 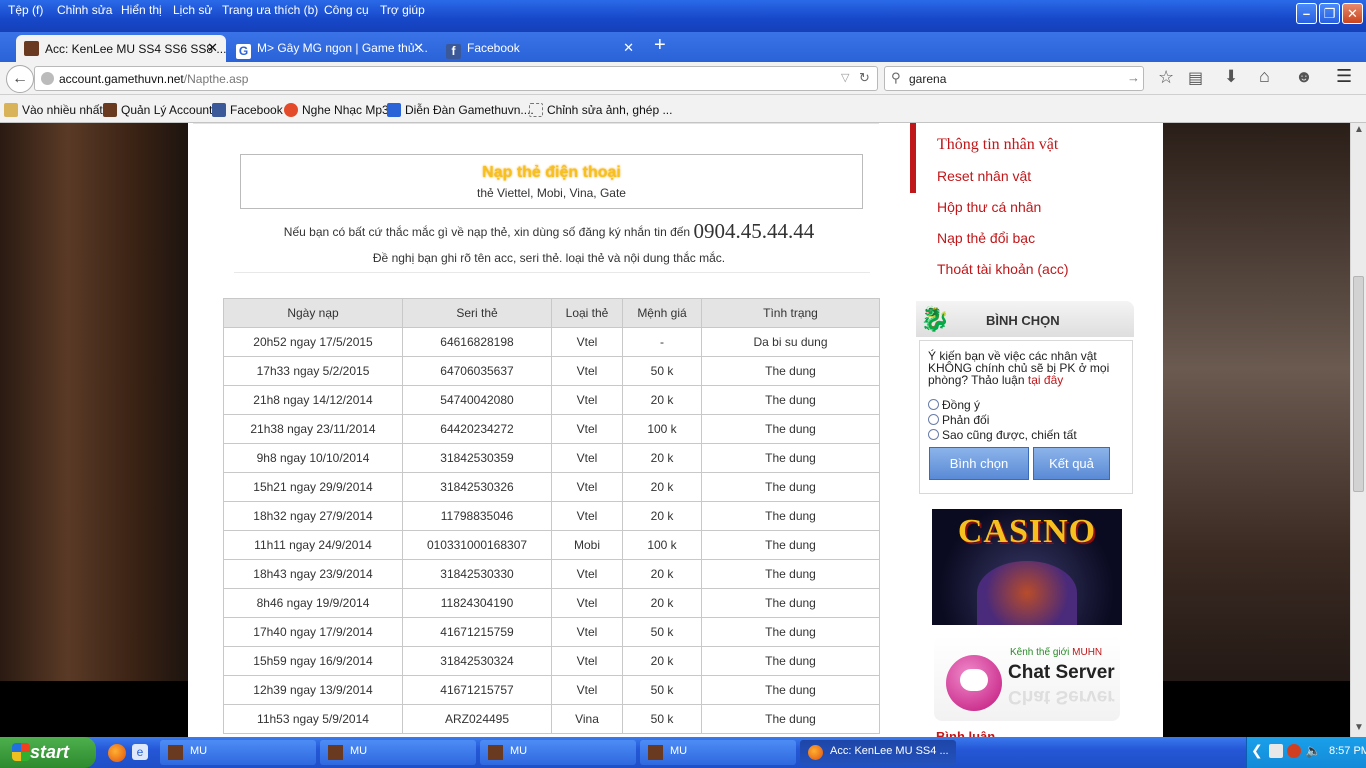 What do you see at coordinates (117, 753) in the screenshot?
I see `firefox-icon` at bounding box center [117, 753].